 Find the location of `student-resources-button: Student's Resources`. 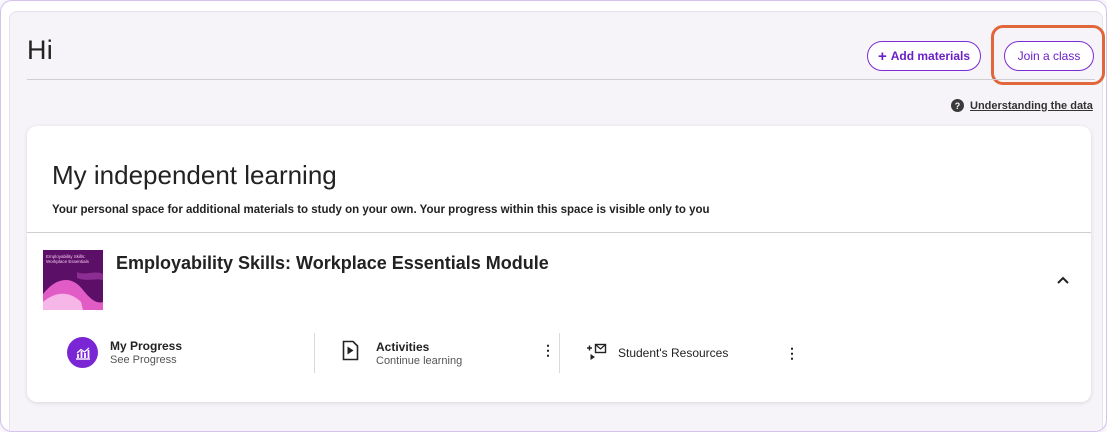

student-resources-button: Student's Resources is located at coordinates (657, 353).